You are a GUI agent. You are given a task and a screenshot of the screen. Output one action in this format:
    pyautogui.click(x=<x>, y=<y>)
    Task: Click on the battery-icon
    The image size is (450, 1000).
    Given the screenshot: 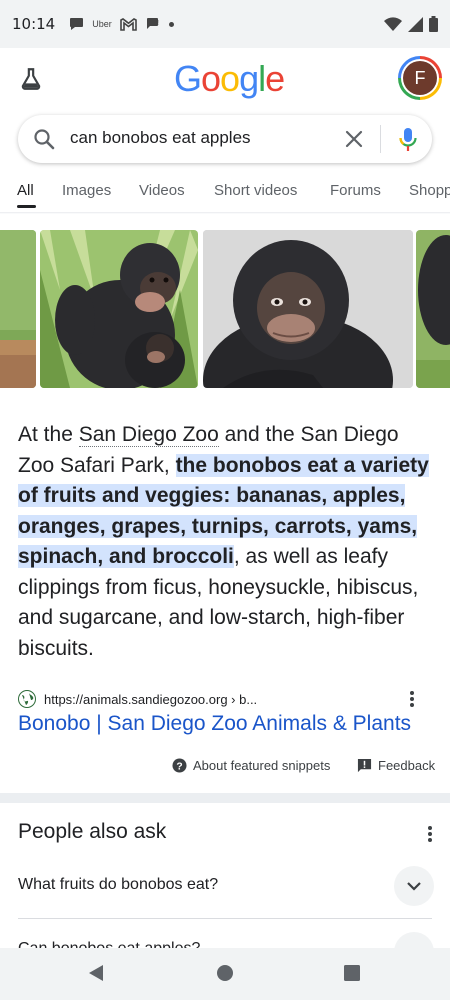 What is the action you would take?
    pyautogui.click(x=433, y=24)
    